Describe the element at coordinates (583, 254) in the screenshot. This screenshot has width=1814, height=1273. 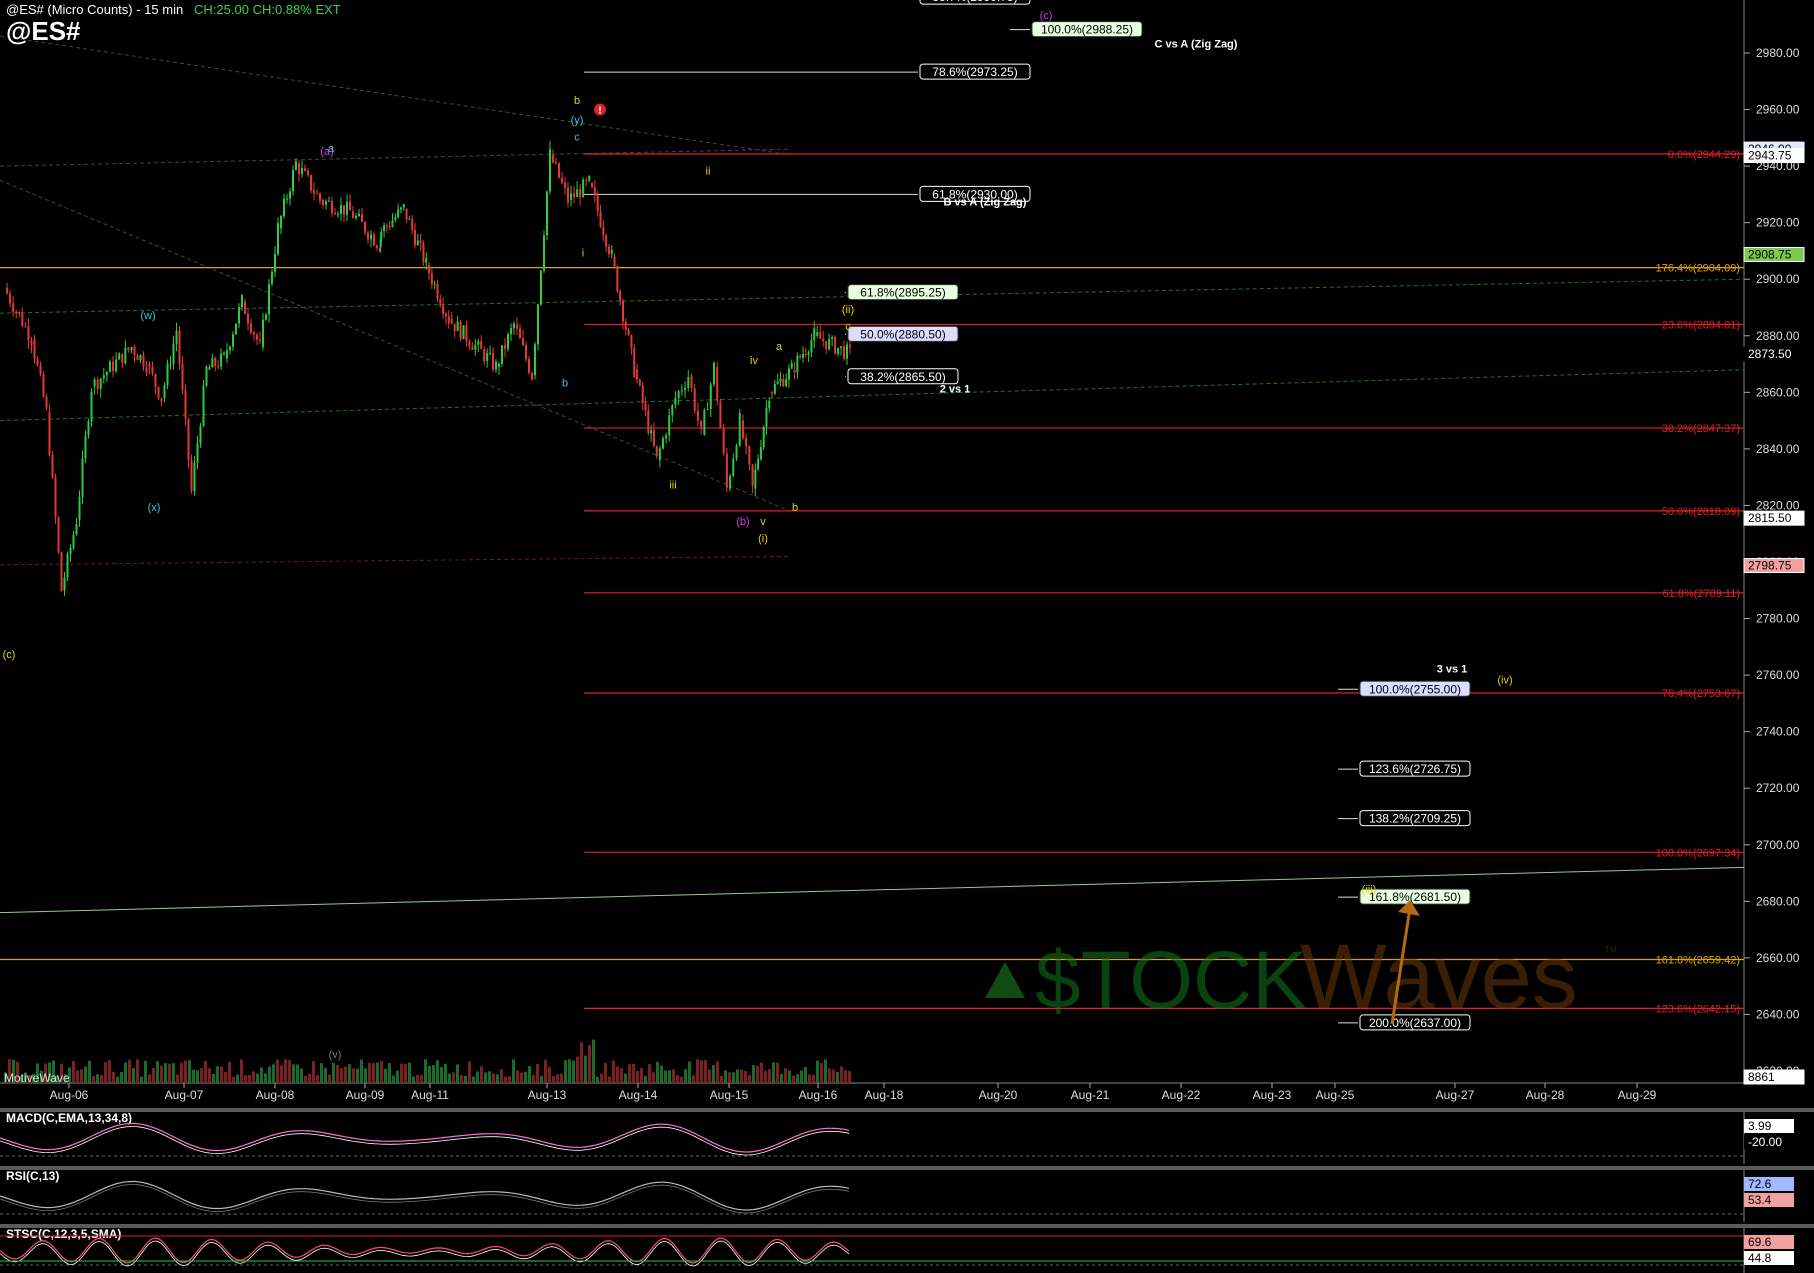
I see `wave-label: i` at that location.